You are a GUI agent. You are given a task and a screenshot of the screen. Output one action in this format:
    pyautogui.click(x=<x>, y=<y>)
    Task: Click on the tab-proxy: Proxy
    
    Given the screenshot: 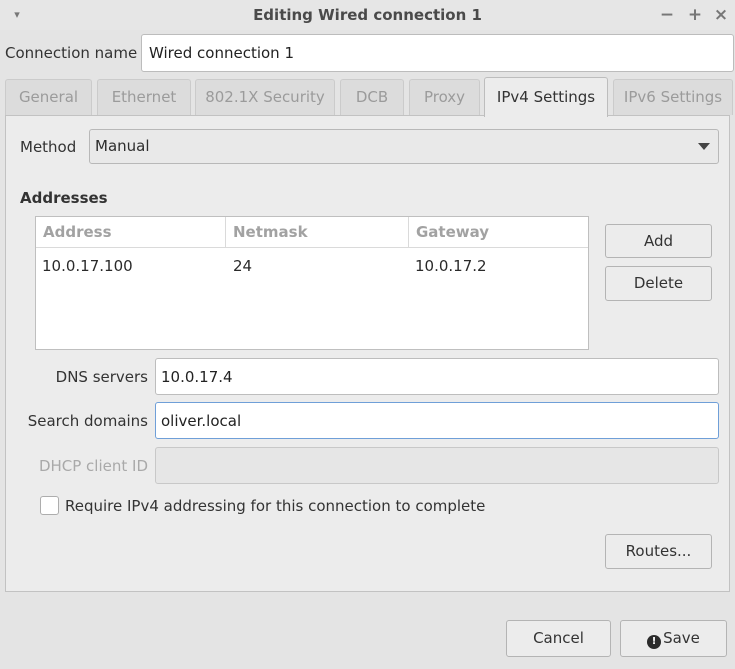 What is the action you would take?
    pyautogui.click(x=444, y=97)
    